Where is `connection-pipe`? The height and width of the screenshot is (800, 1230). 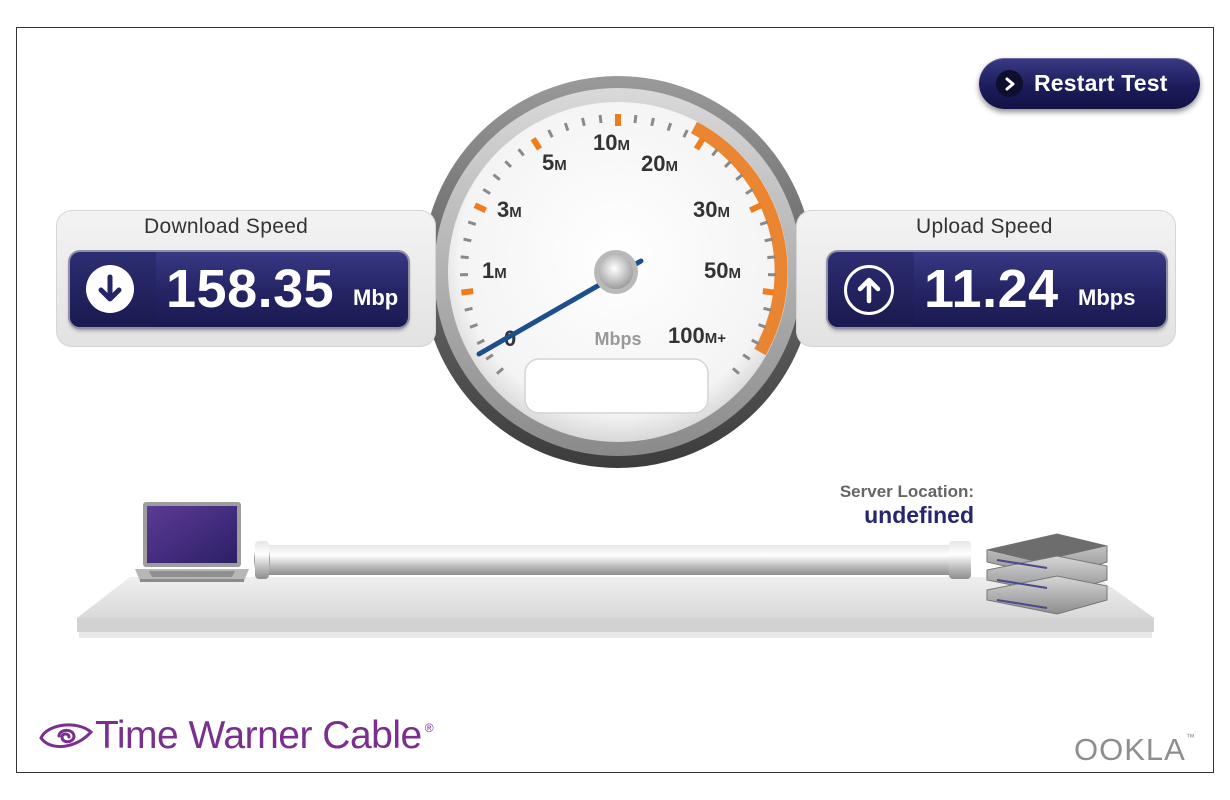
connection-pipe is located at coordinates (612, 560).